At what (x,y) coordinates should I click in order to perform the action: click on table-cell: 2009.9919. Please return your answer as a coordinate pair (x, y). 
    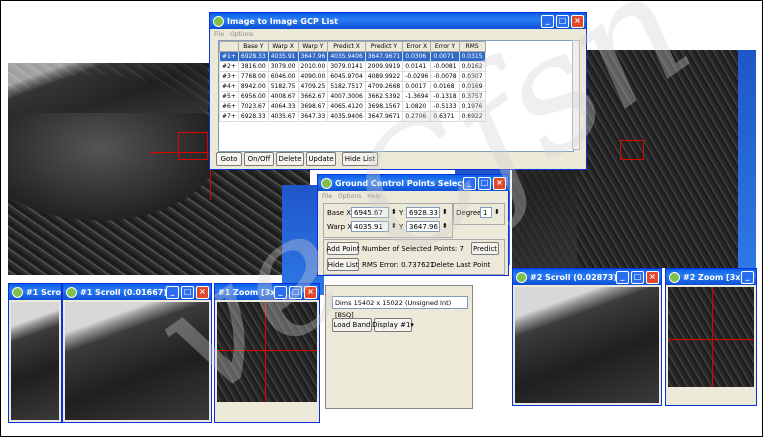
    Looking at the image, I should click on (384, 66).